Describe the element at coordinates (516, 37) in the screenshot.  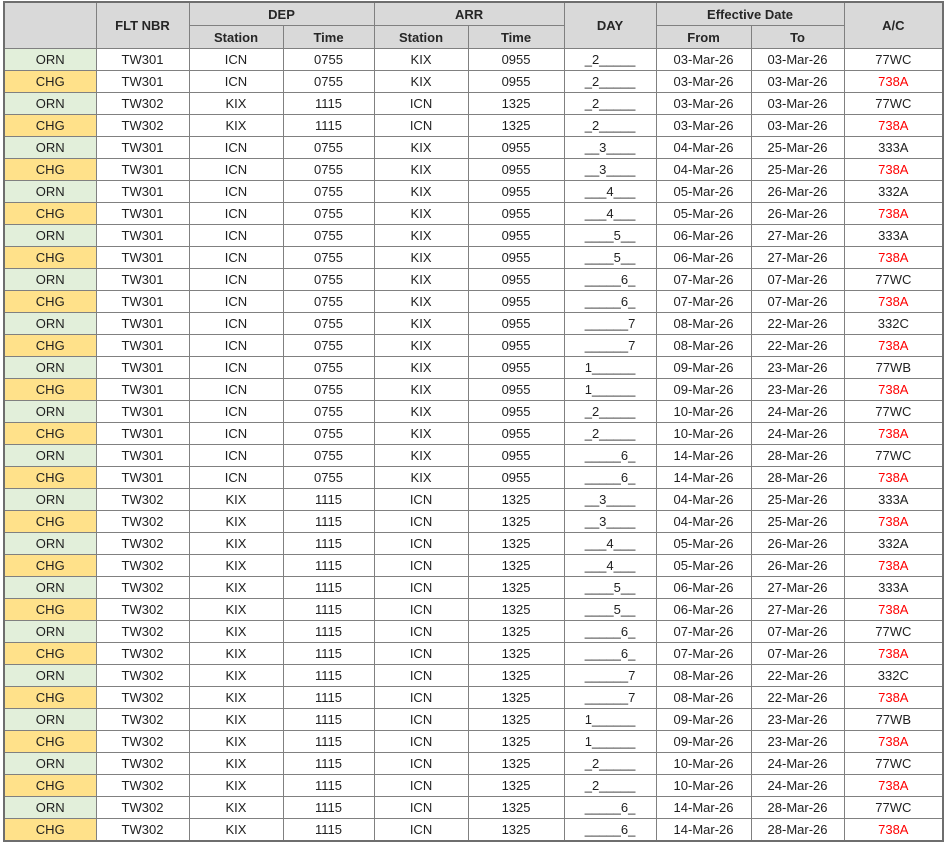
I see `header-arr-time: Time` at that location.